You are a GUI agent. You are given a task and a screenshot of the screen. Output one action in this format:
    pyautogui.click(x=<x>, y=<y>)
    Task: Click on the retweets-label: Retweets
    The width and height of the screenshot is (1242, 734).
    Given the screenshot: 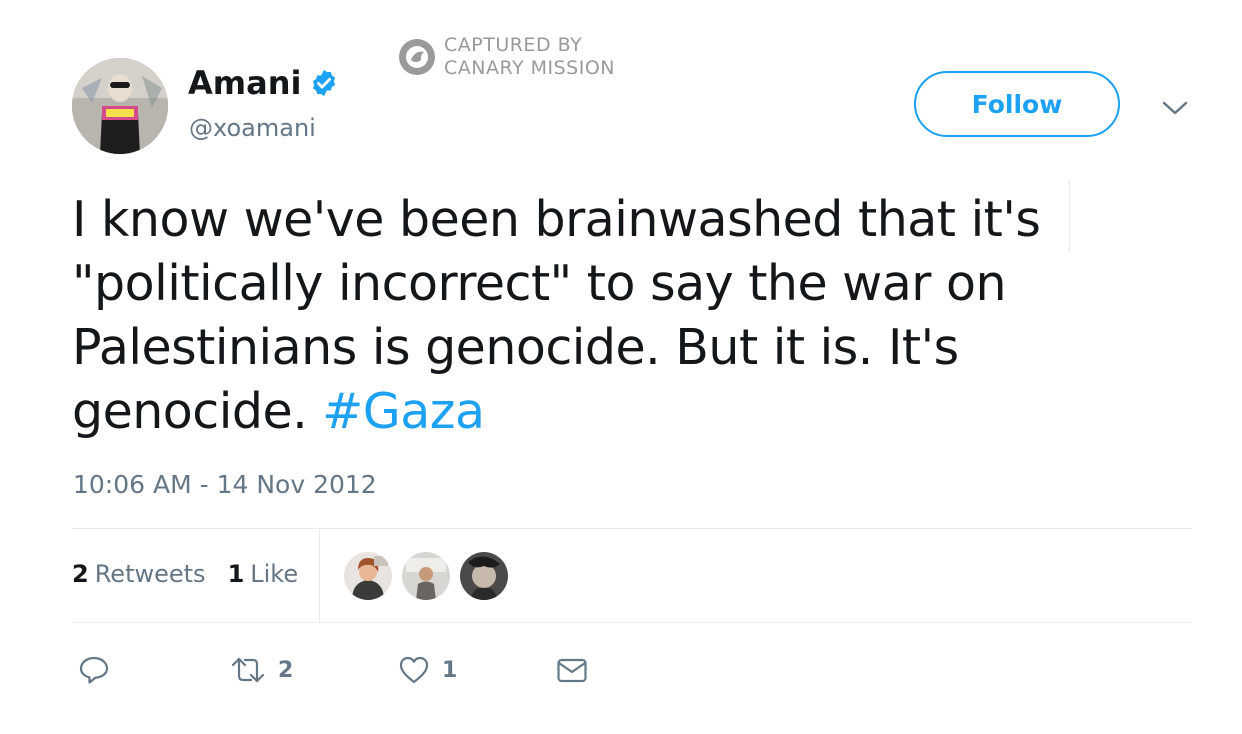 What is the action you would take?
    pyautogui.click(x=150, y=574)
    